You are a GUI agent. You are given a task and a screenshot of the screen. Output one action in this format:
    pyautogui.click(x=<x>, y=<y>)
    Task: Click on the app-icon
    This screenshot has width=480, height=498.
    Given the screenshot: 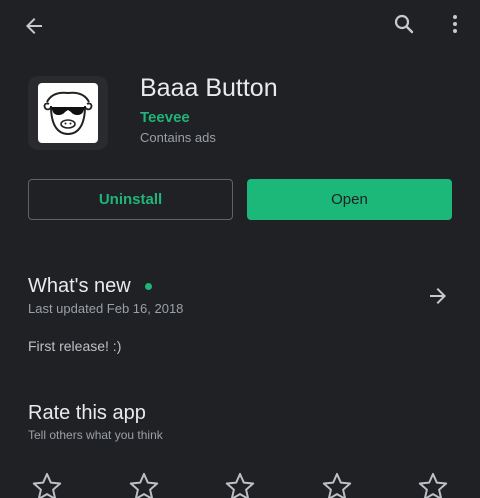 What is the action you would take?
    pyautogui.click(x=68, y=113)
    